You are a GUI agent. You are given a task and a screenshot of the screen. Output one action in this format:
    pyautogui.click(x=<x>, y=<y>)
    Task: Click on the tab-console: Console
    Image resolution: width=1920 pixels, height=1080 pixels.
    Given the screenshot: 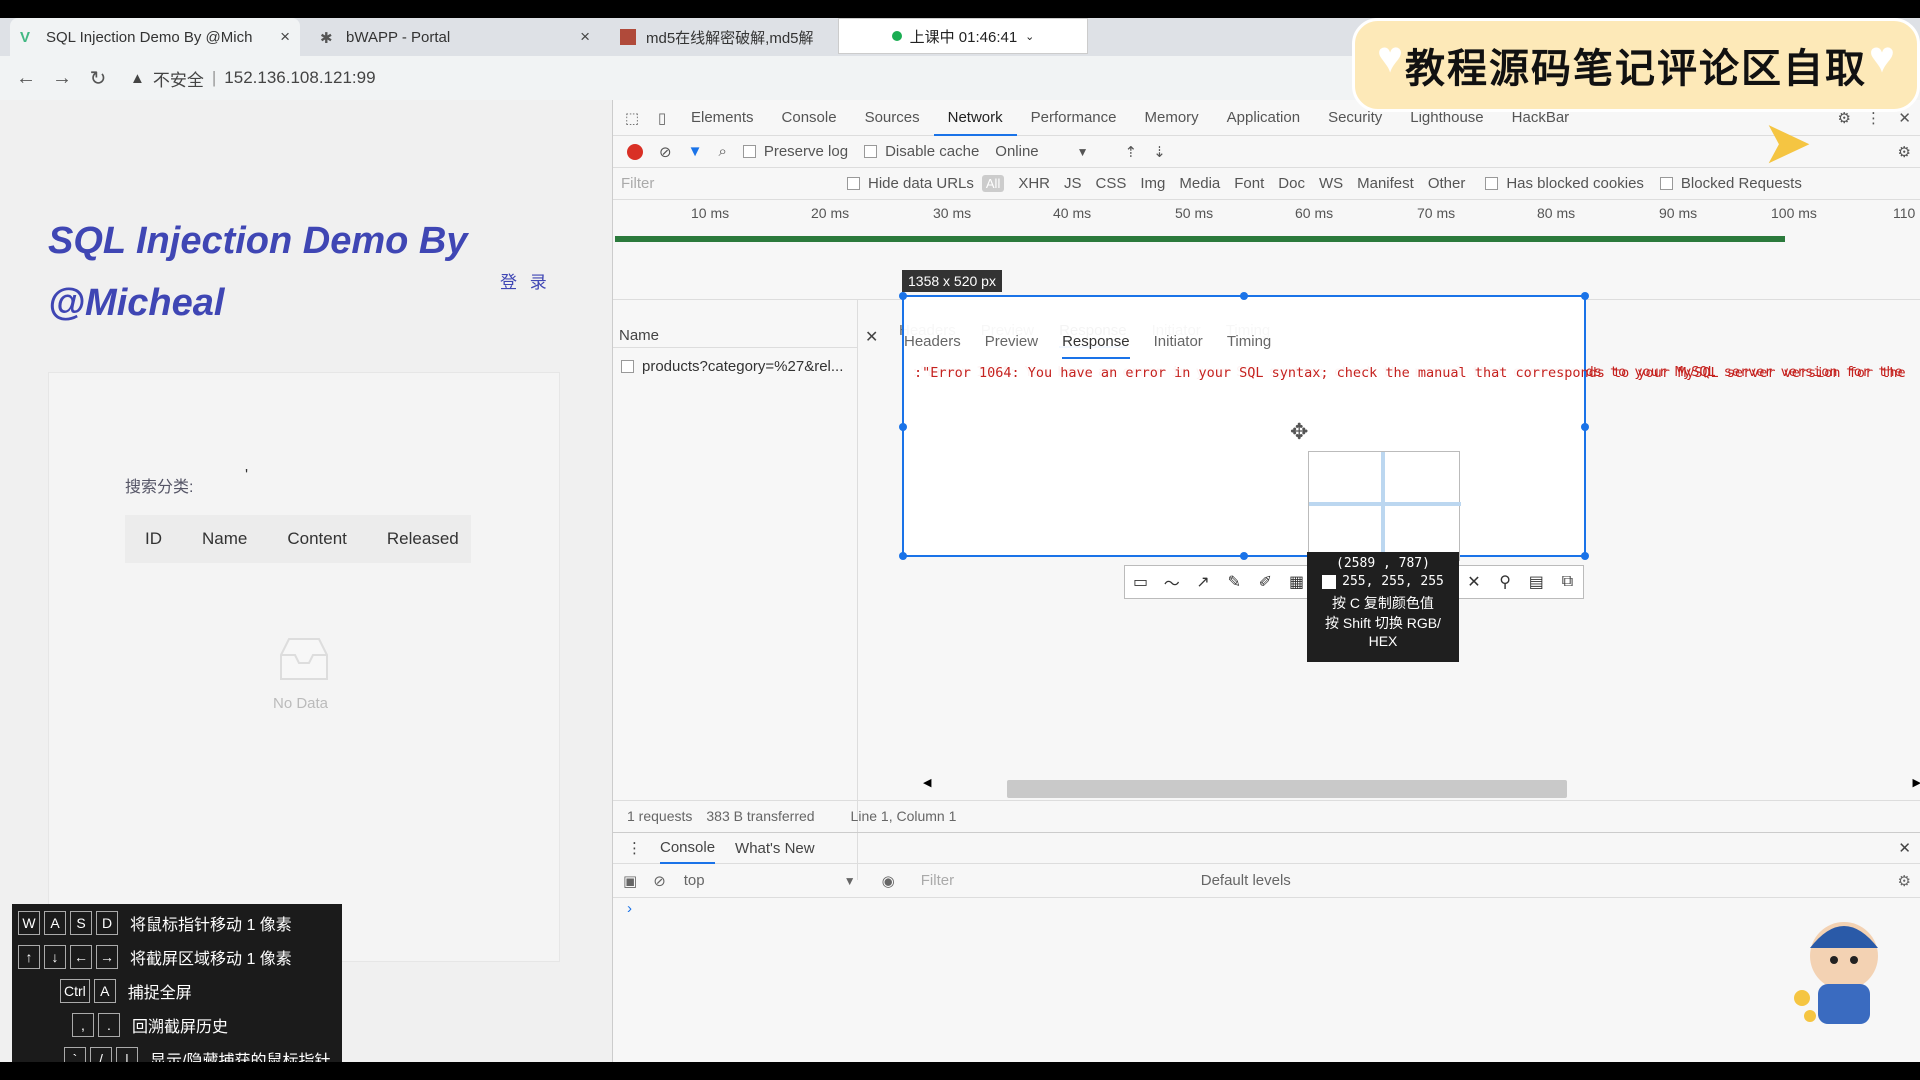 What is the action you would take?
    pyautogui.click(x=809, y=118)
    